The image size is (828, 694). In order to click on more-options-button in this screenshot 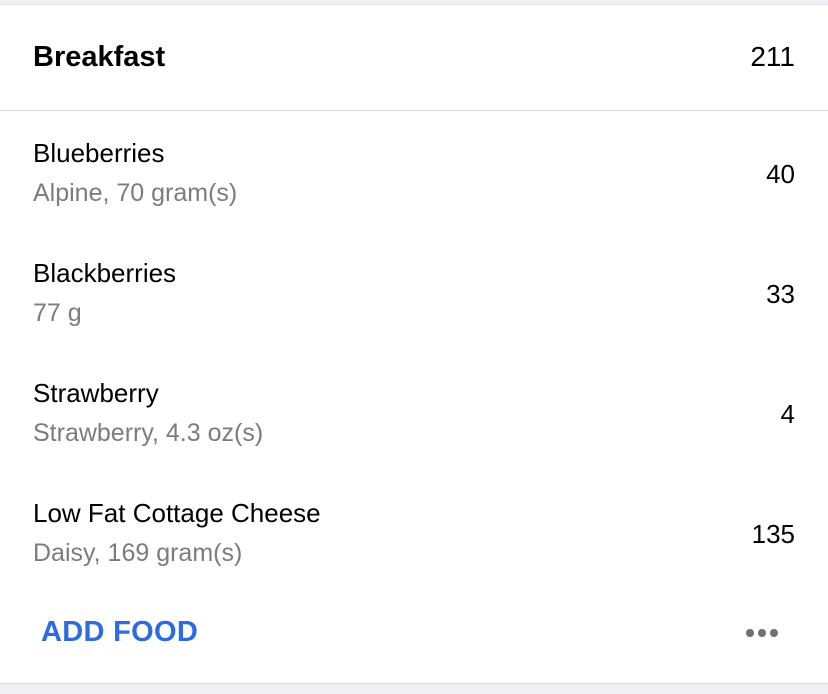, I will do `click(764, 633)`.